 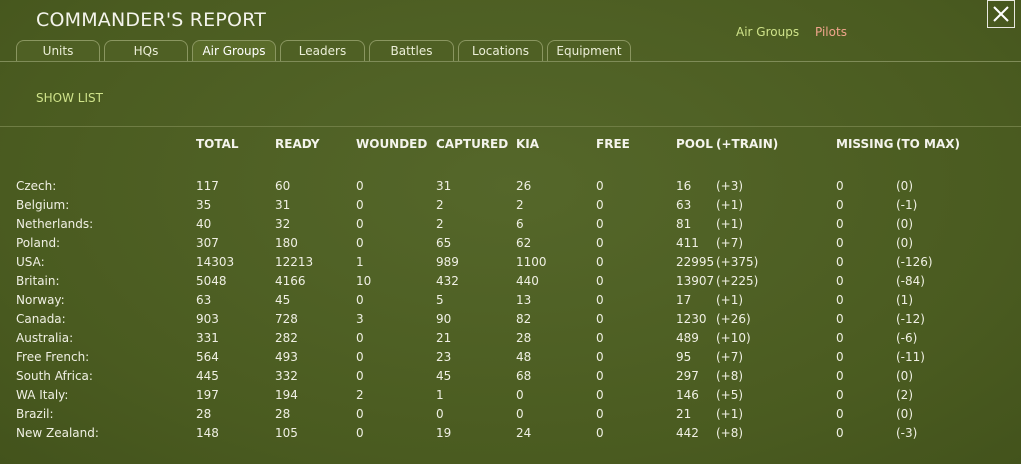 What do you see at coordinates (286, 376) in the screenshot?
I see `cell-ready: 332` at bounding box center [286, 376].